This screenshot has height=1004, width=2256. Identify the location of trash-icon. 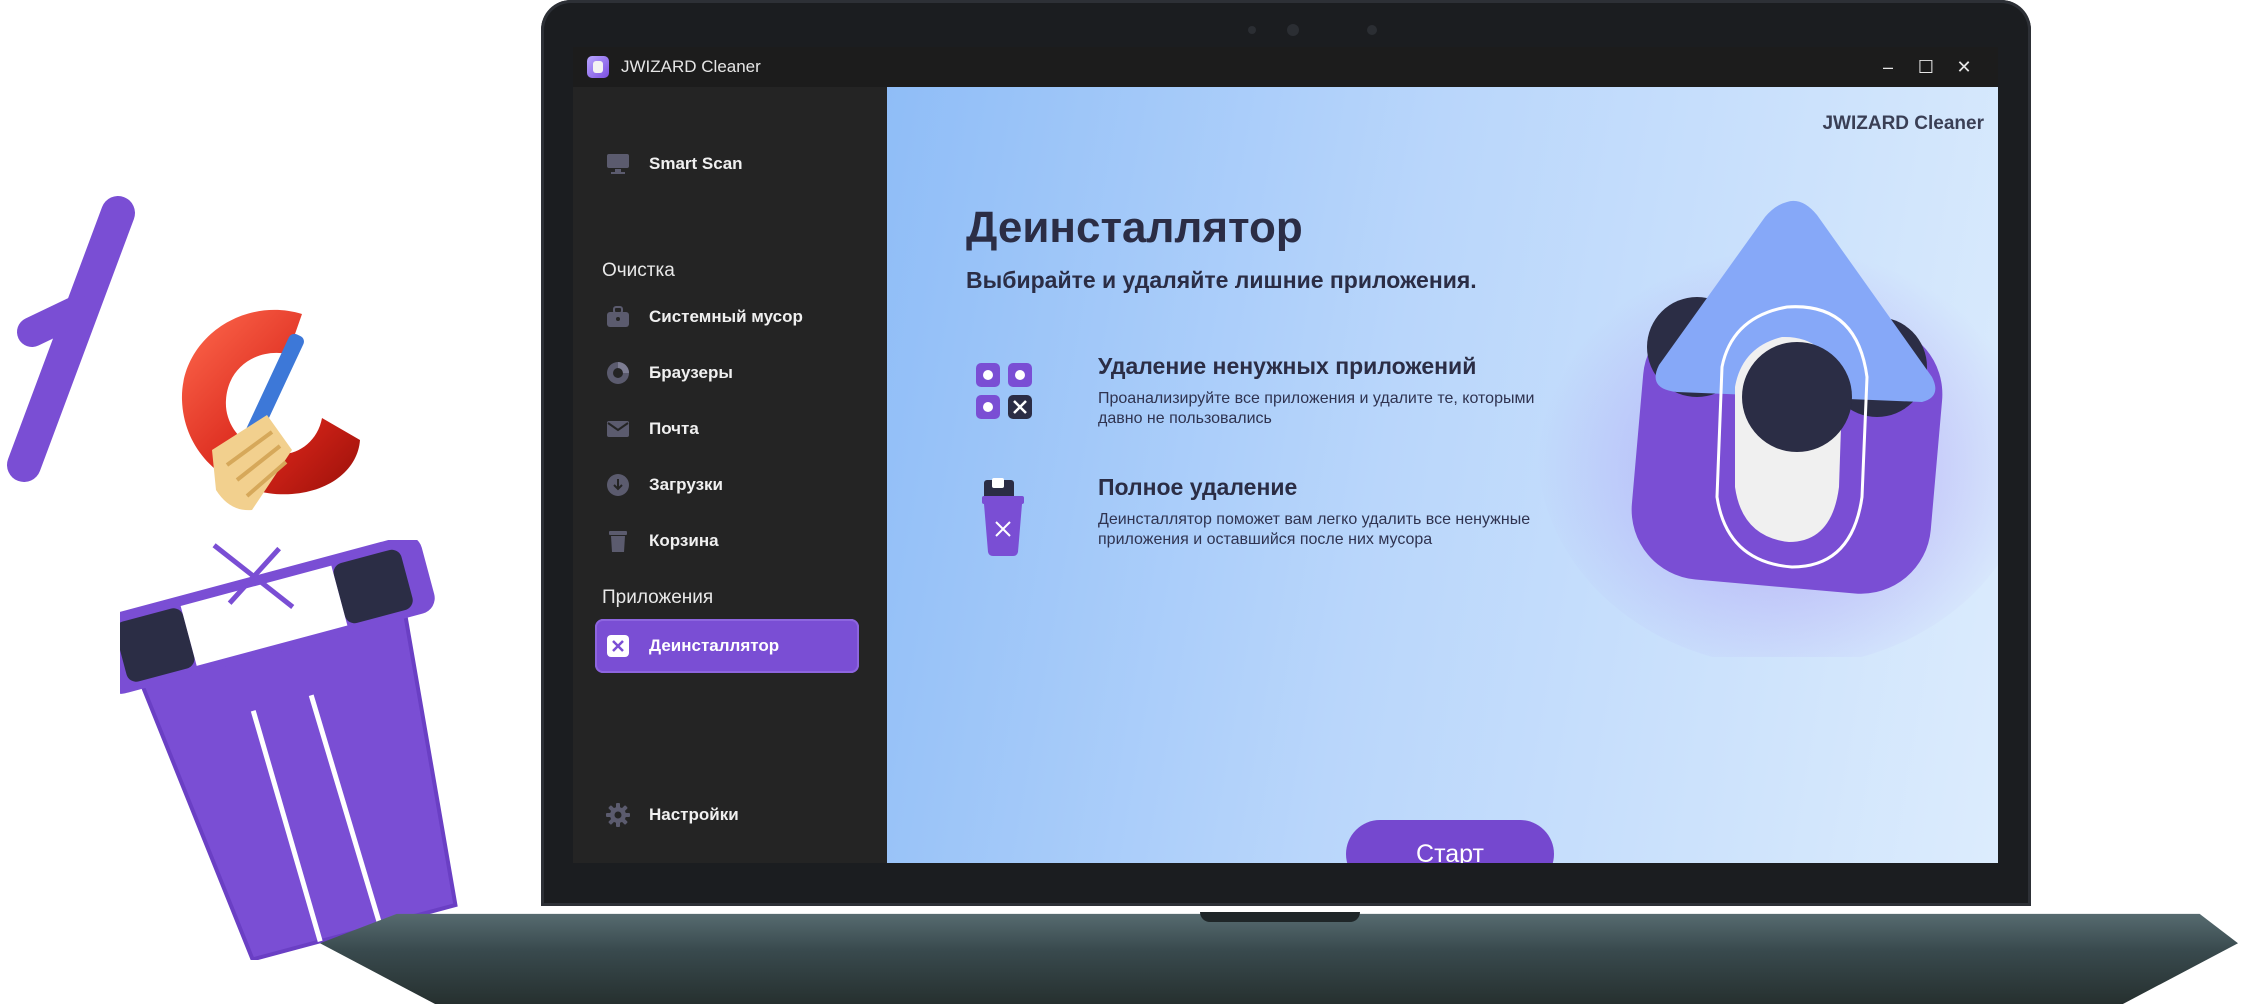
(618, 541).